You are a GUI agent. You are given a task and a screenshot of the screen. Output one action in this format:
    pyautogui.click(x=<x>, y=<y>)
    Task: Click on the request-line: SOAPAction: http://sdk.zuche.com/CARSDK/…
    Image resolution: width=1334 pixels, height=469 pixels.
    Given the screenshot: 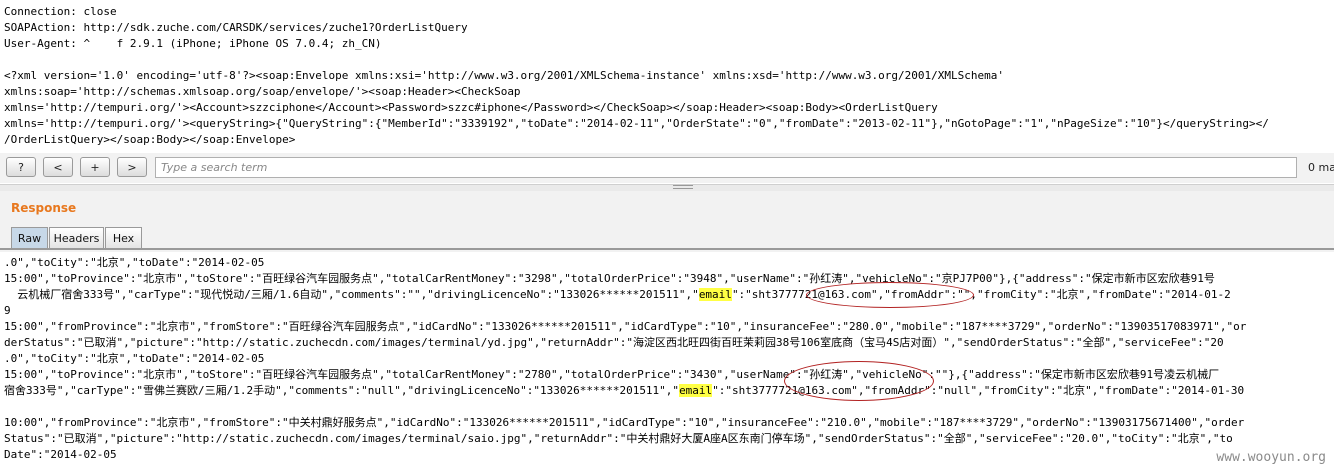 What is the action you would take?
    pyautogui.click(x=236, y=27)
    